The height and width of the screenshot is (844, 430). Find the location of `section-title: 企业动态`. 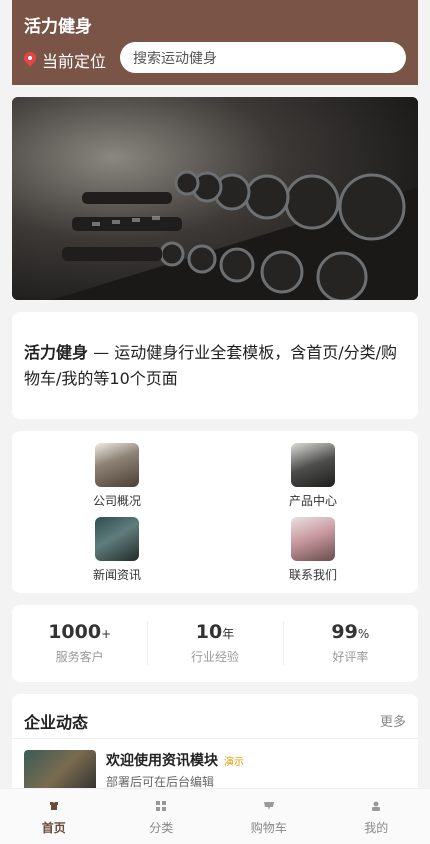

section-title: 企业动态 is located at coordinates (56, 722).